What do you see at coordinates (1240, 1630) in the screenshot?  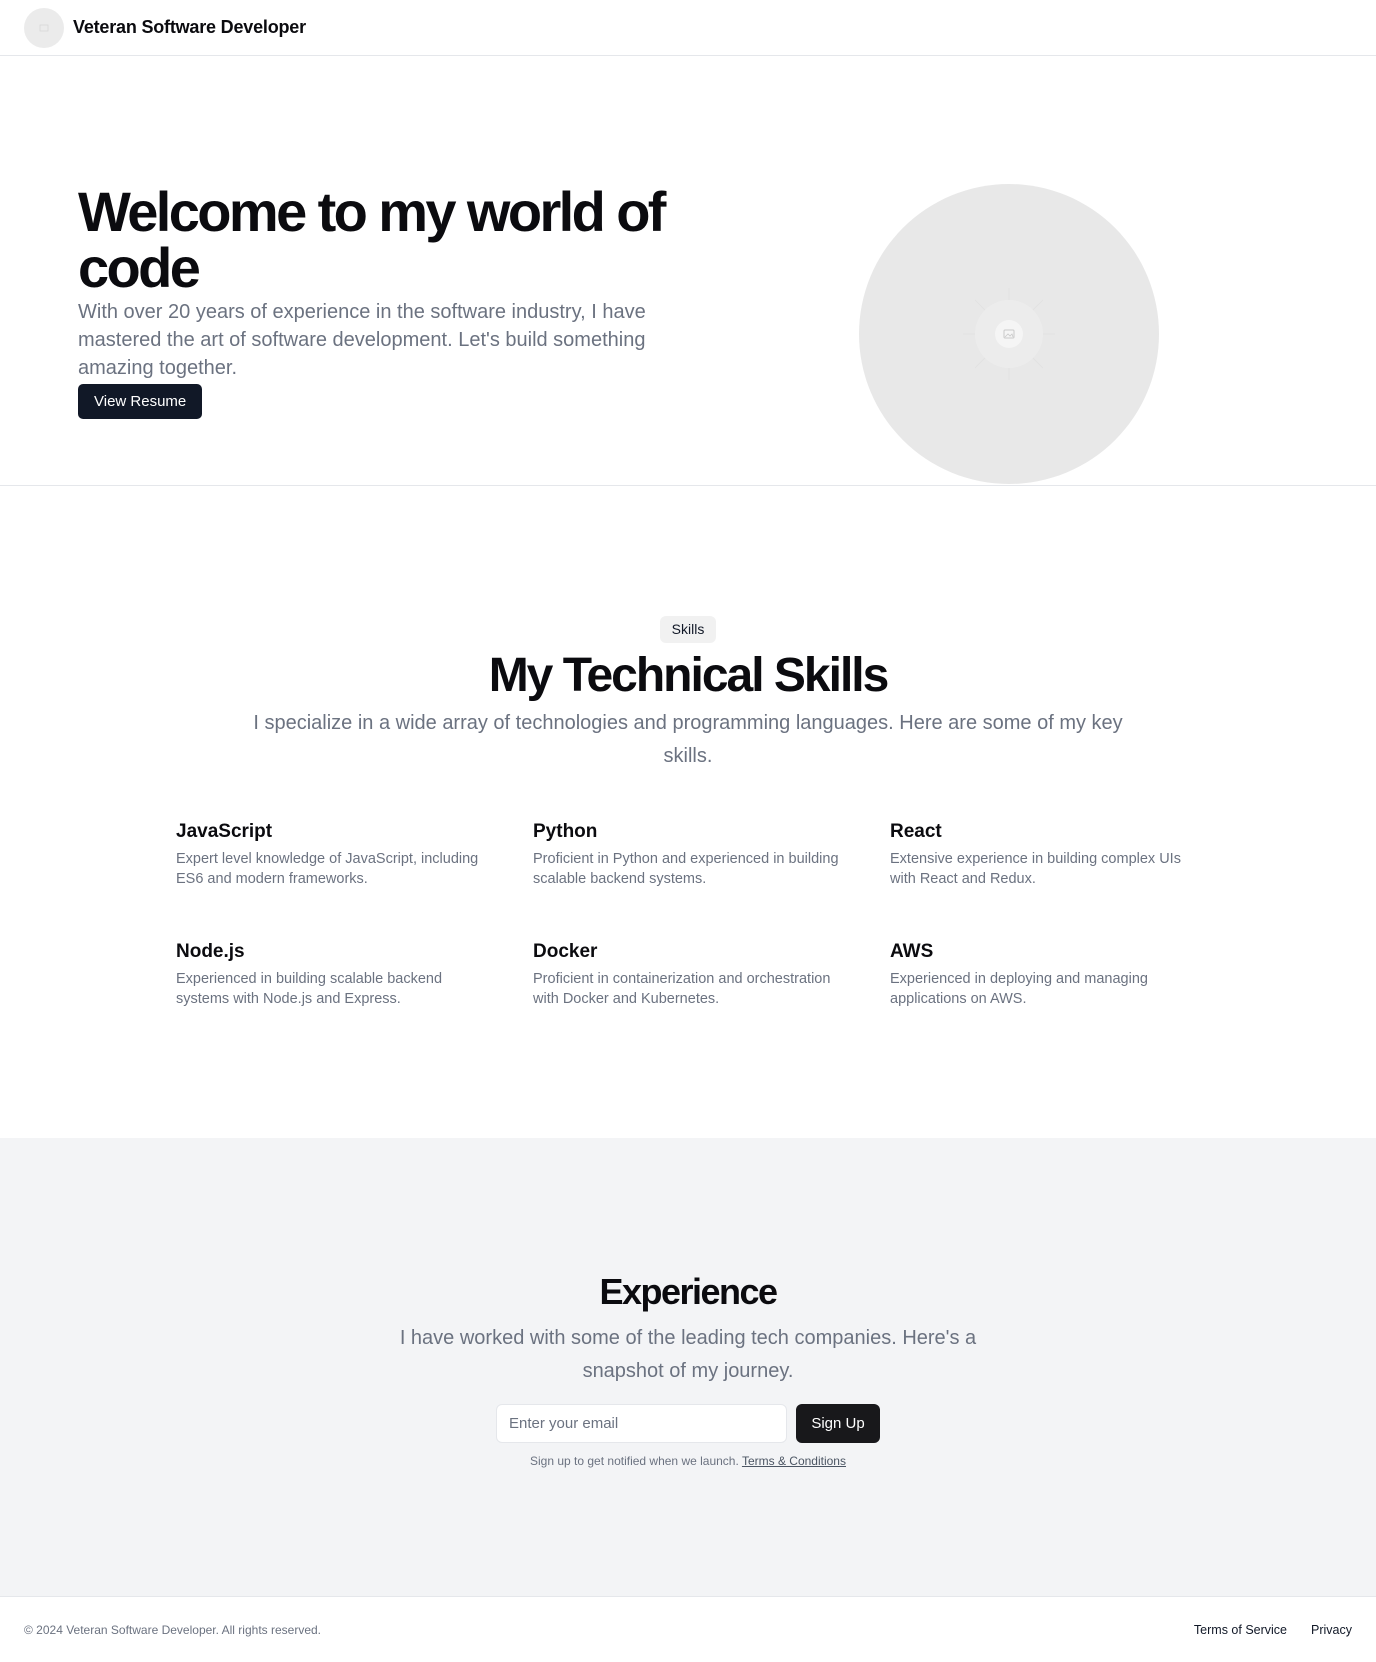 I see `terms-of-service-link: Terms of Service` at bounding box center [1240, 1630].